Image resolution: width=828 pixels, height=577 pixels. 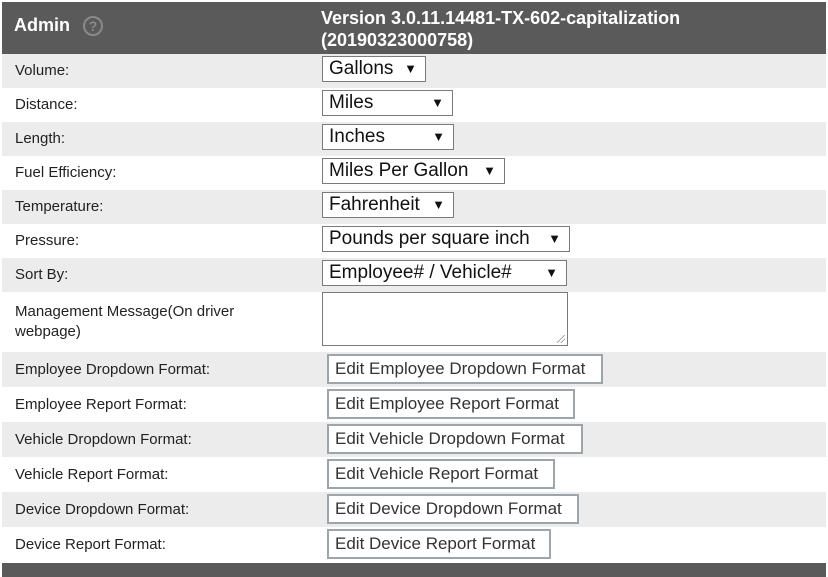 What do you see at coordinates (46, 104) in the screenshot?
I see `distance-label: Distance:` at bounding box center [46, 104].